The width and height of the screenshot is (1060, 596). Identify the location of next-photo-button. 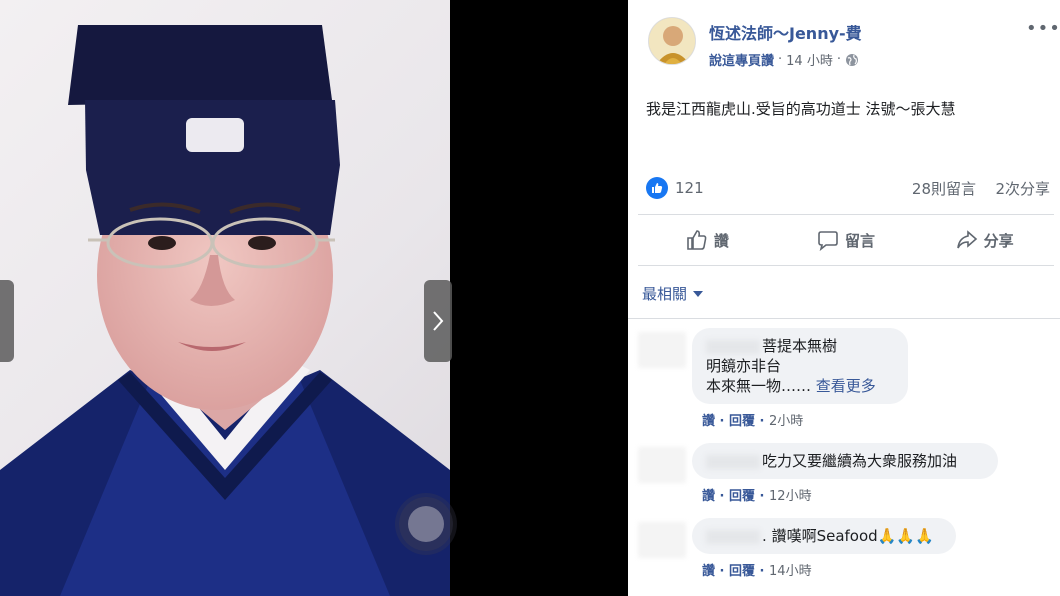
(438, 321).